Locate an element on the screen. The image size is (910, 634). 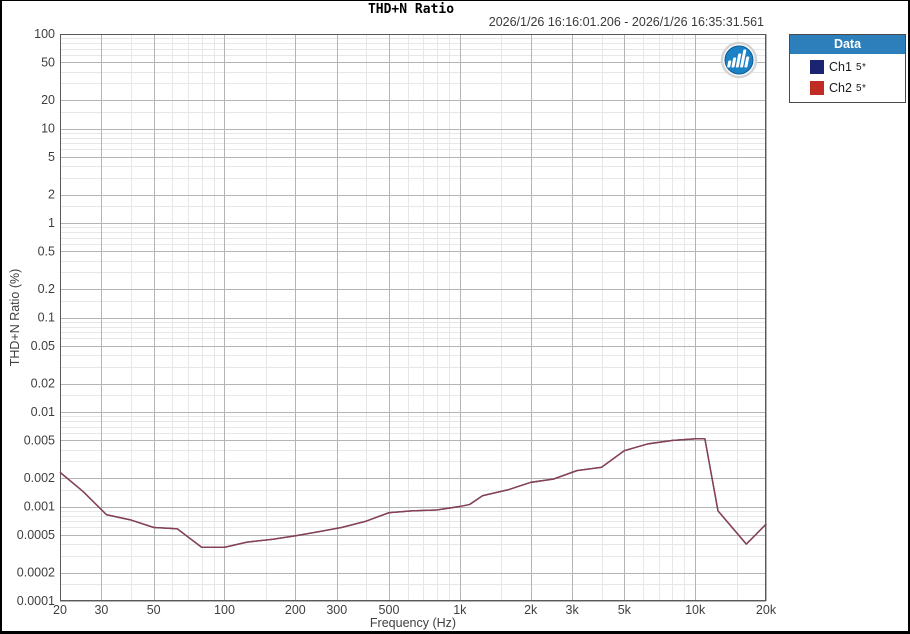
audio-analyzer-logo-icon is located at coordinates (739, 60).